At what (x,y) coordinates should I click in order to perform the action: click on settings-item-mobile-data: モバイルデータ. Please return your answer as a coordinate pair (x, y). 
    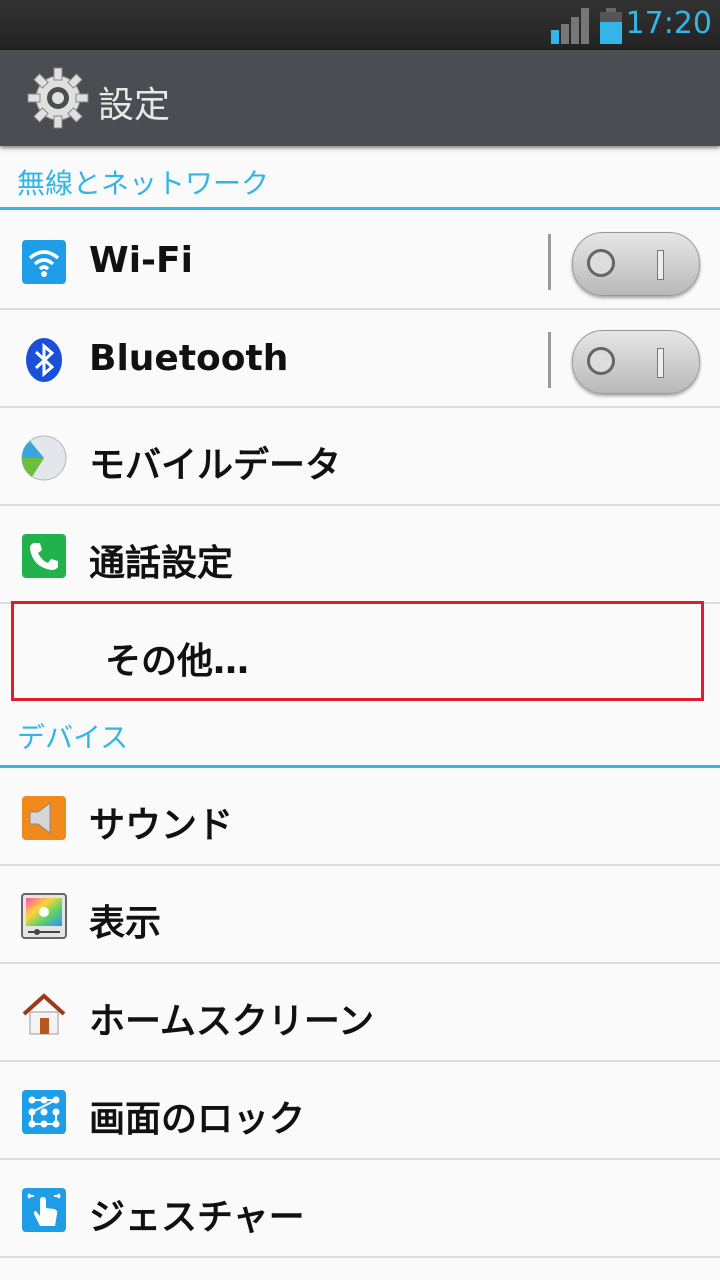
    Looking at the image, I should click on (360, 457).